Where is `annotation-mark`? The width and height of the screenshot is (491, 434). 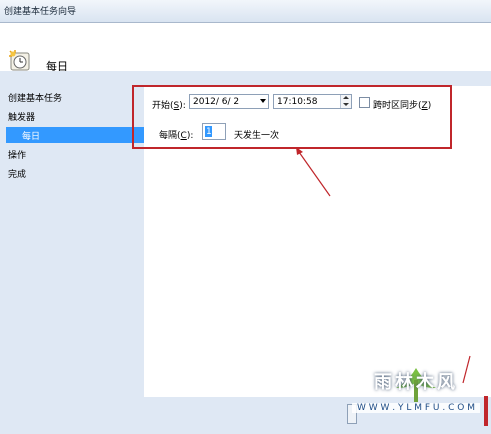
annotation-mark is located at coordinates (486, 411).